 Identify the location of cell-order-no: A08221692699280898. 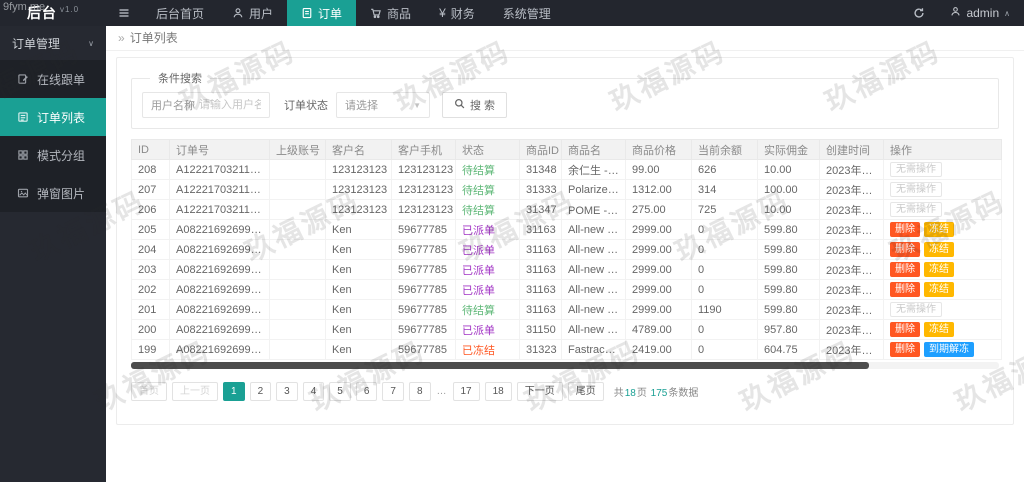
(219, 289).